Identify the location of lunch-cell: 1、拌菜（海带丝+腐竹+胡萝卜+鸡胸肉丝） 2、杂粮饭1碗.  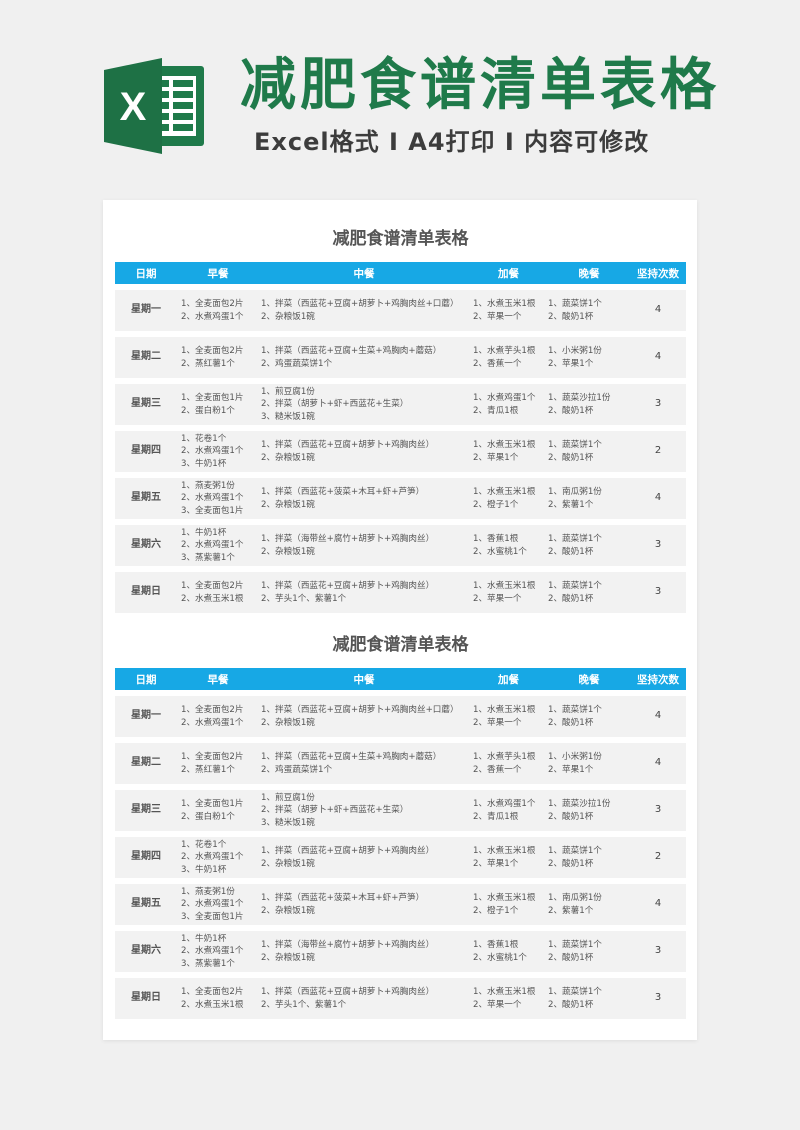
(364, 951).